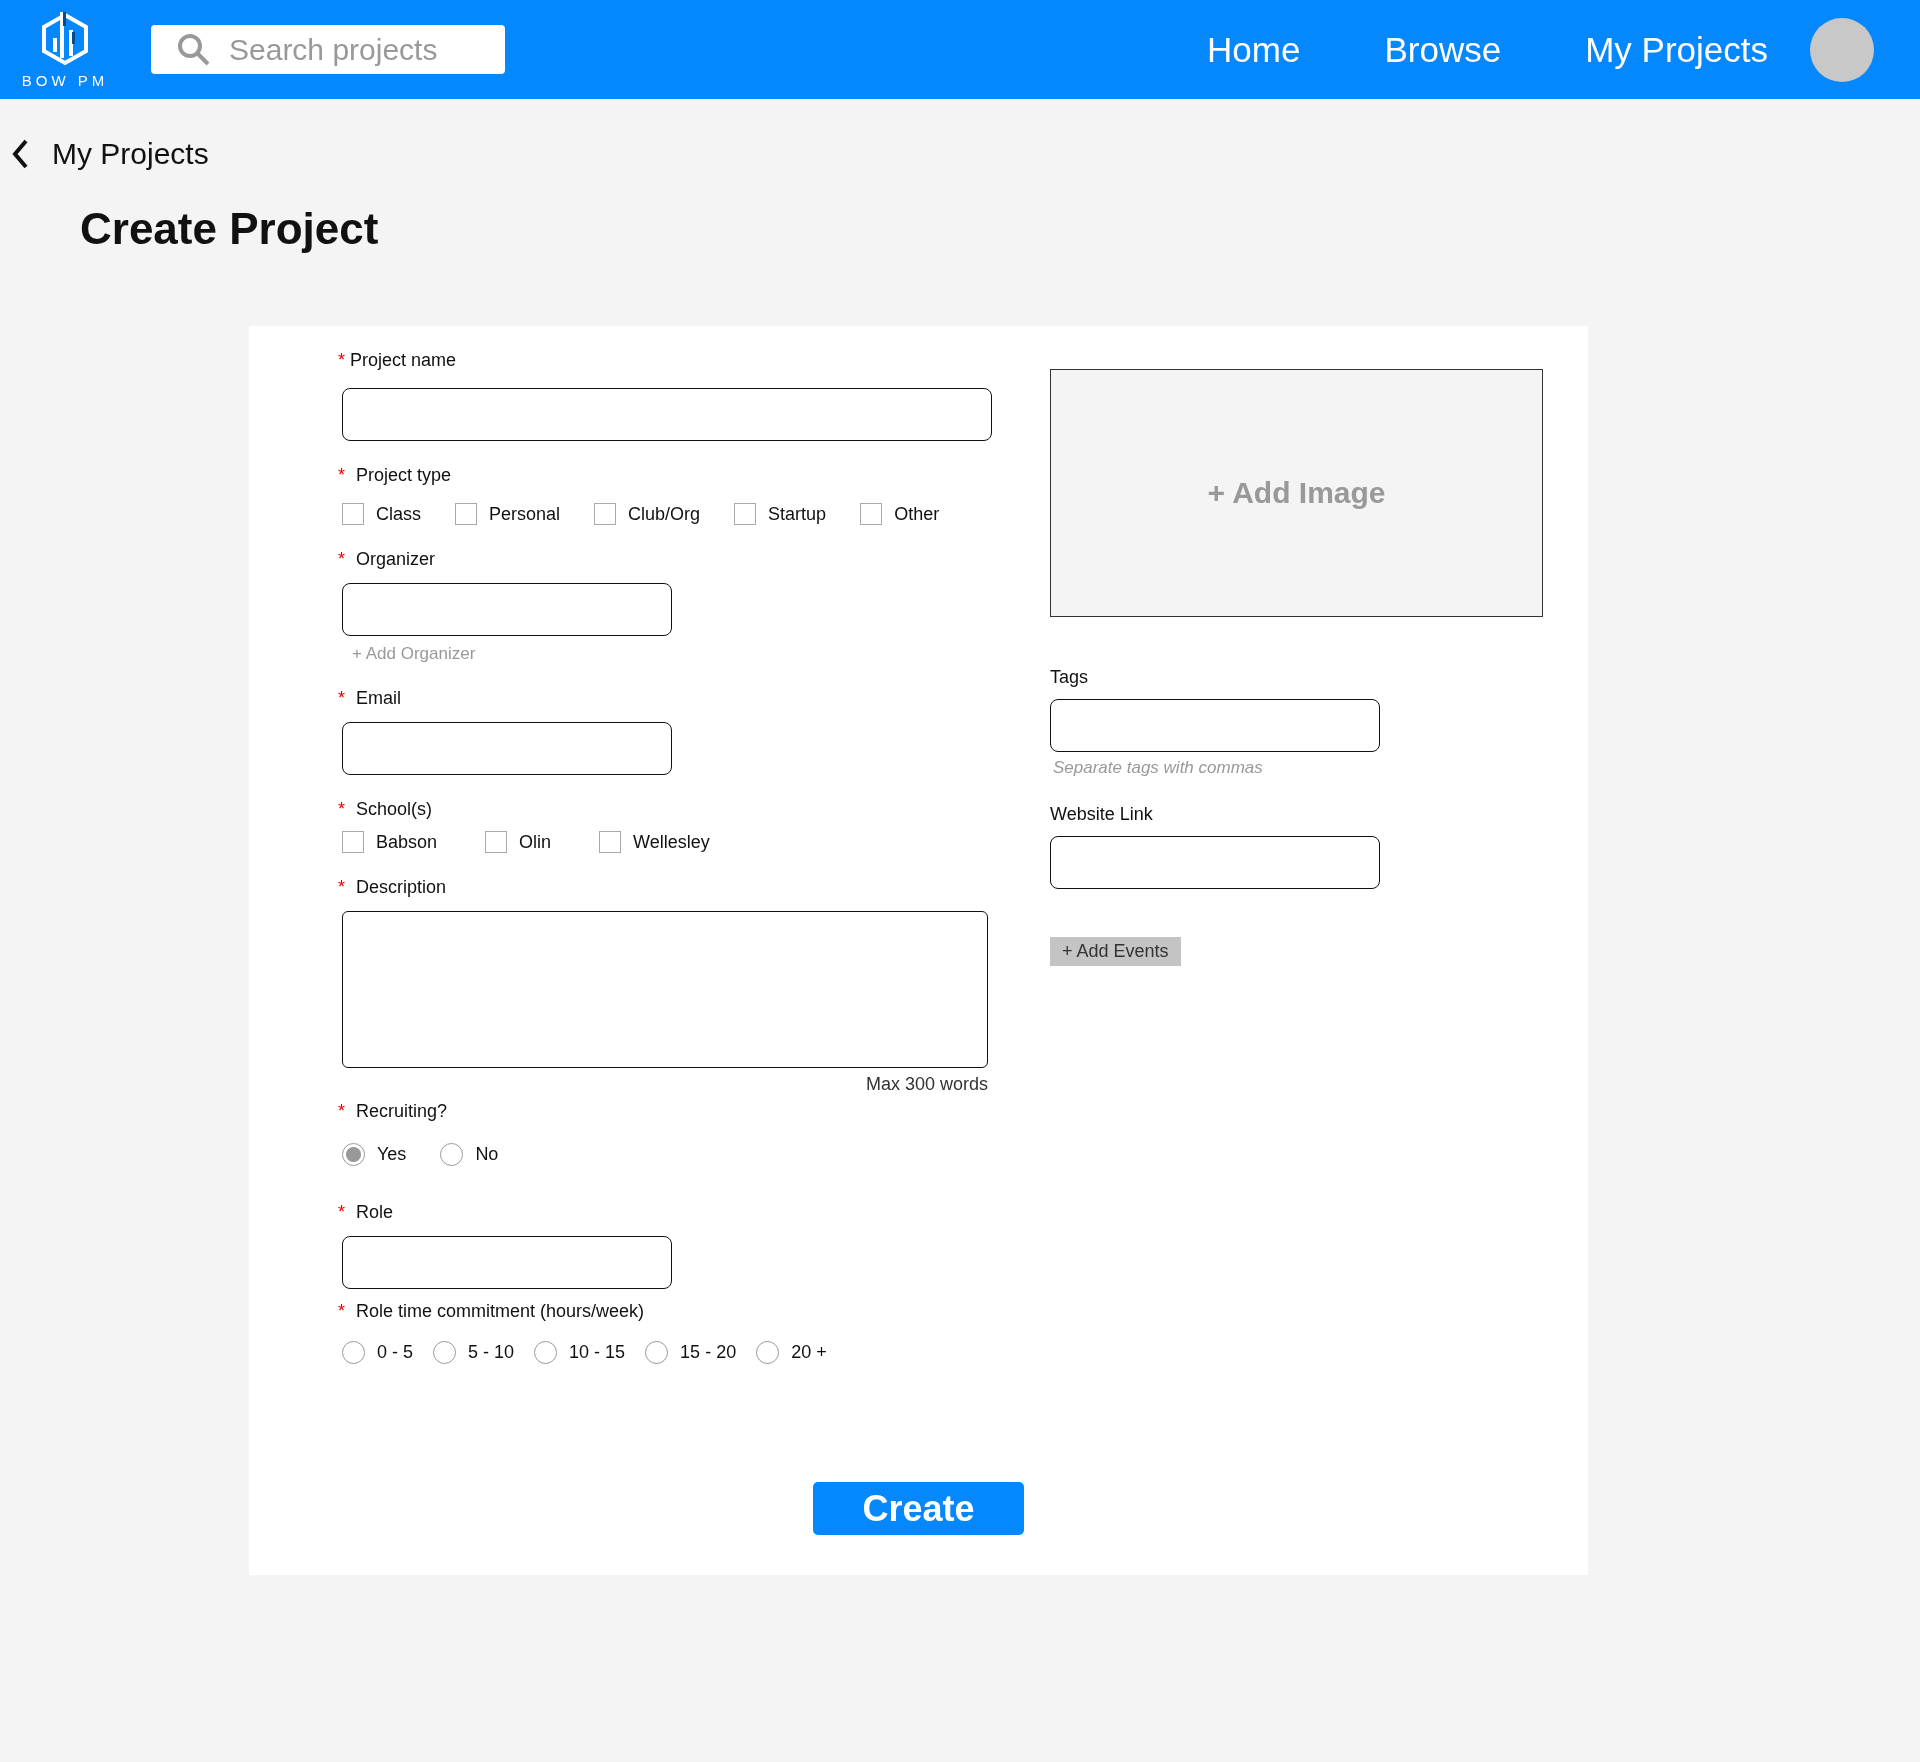 This screenshot has width=1920, height=1762. I want to click on radio-label: 0 - 5, so click(395, 1352).